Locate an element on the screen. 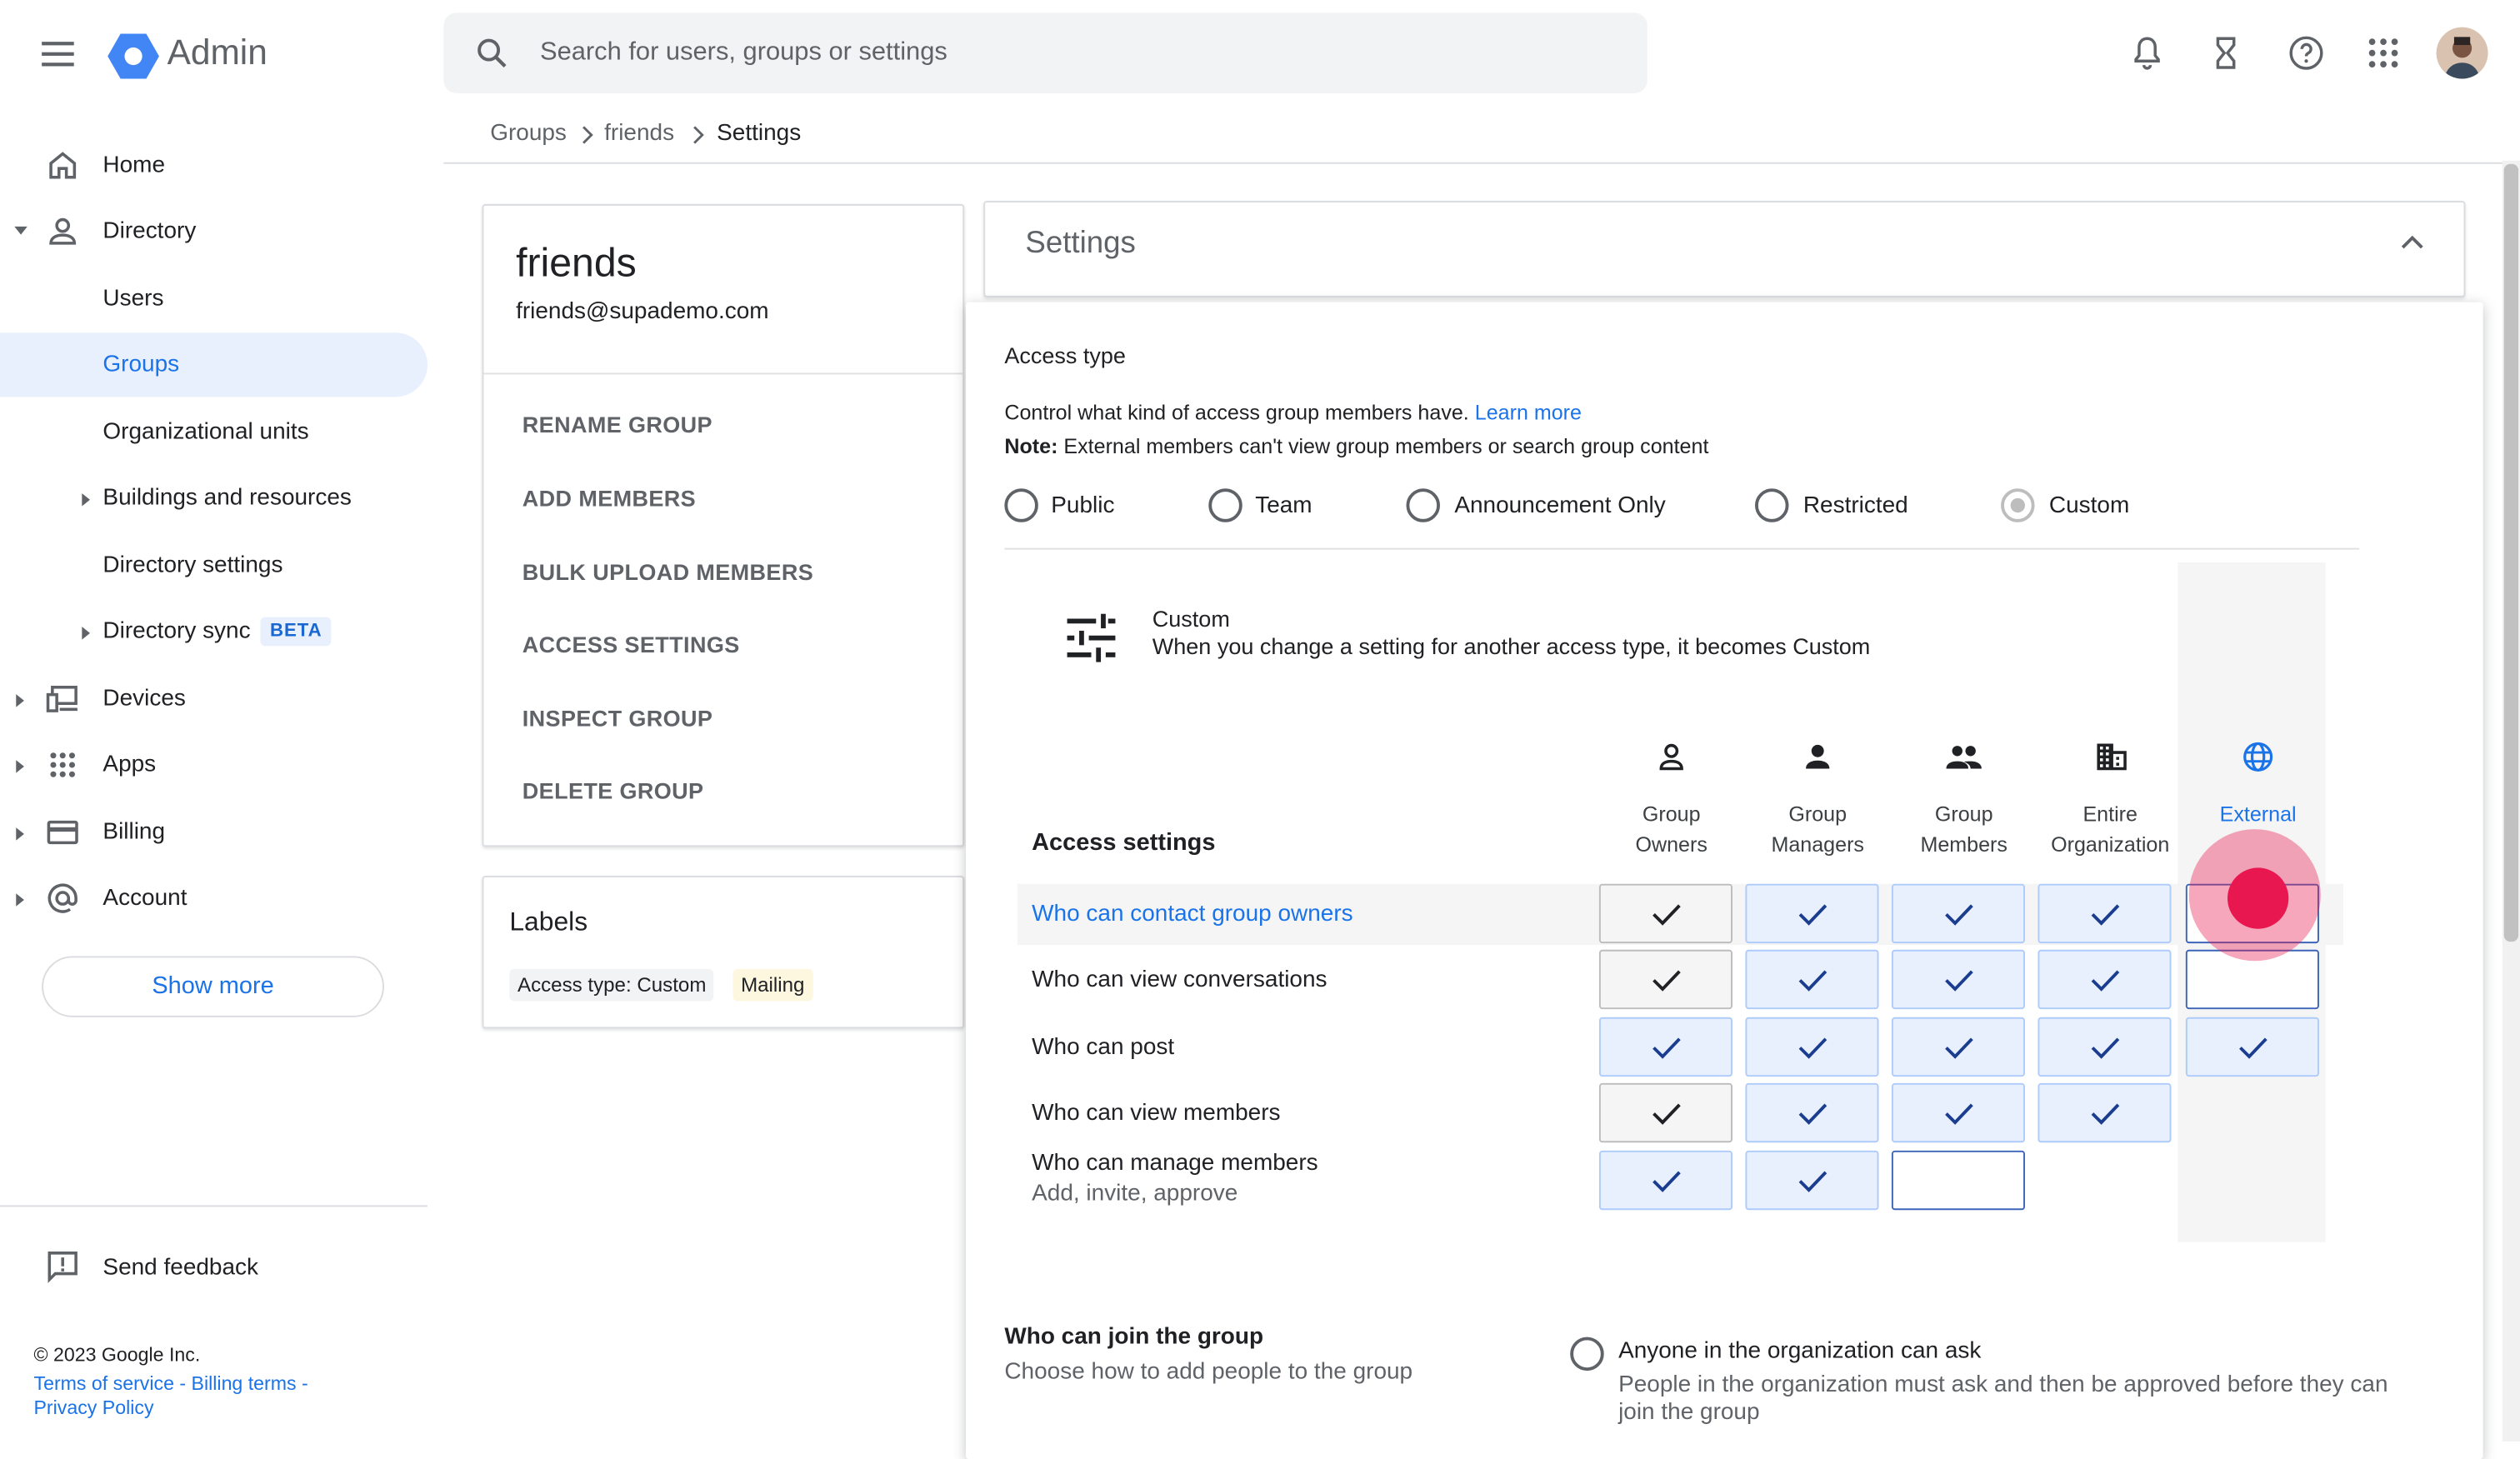 This screenshot has width=2520, height=1459. feedback-icon is located at coordinates (62, 1265).